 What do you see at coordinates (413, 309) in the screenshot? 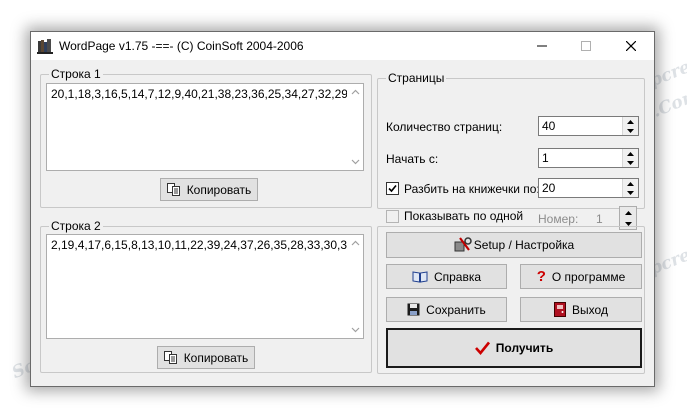
I see `floppy-disk-icon` at bounding box center [413, 309].